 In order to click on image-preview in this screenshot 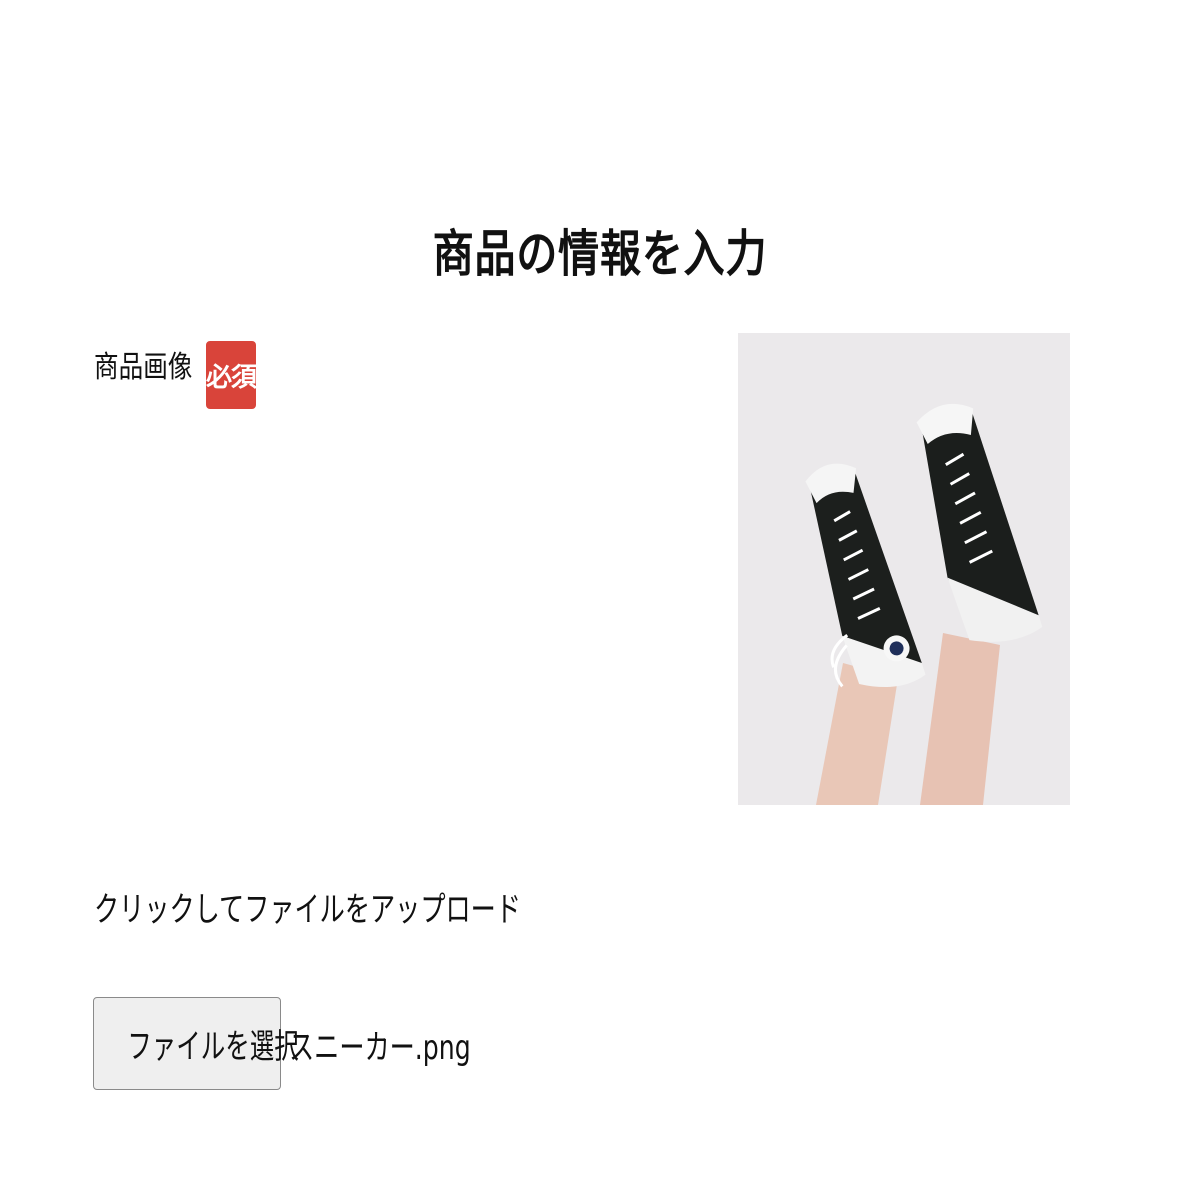, I will do `click(904, 569)`.